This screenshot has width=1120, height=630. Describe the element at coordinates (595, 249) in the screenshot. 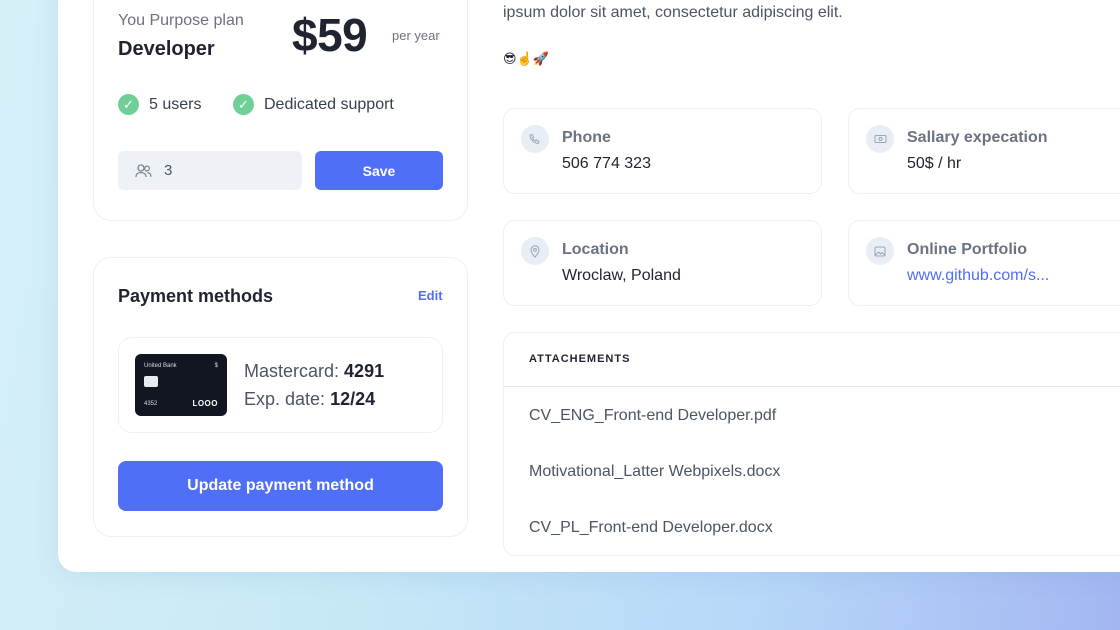

I see `location-label: Location` at that location.